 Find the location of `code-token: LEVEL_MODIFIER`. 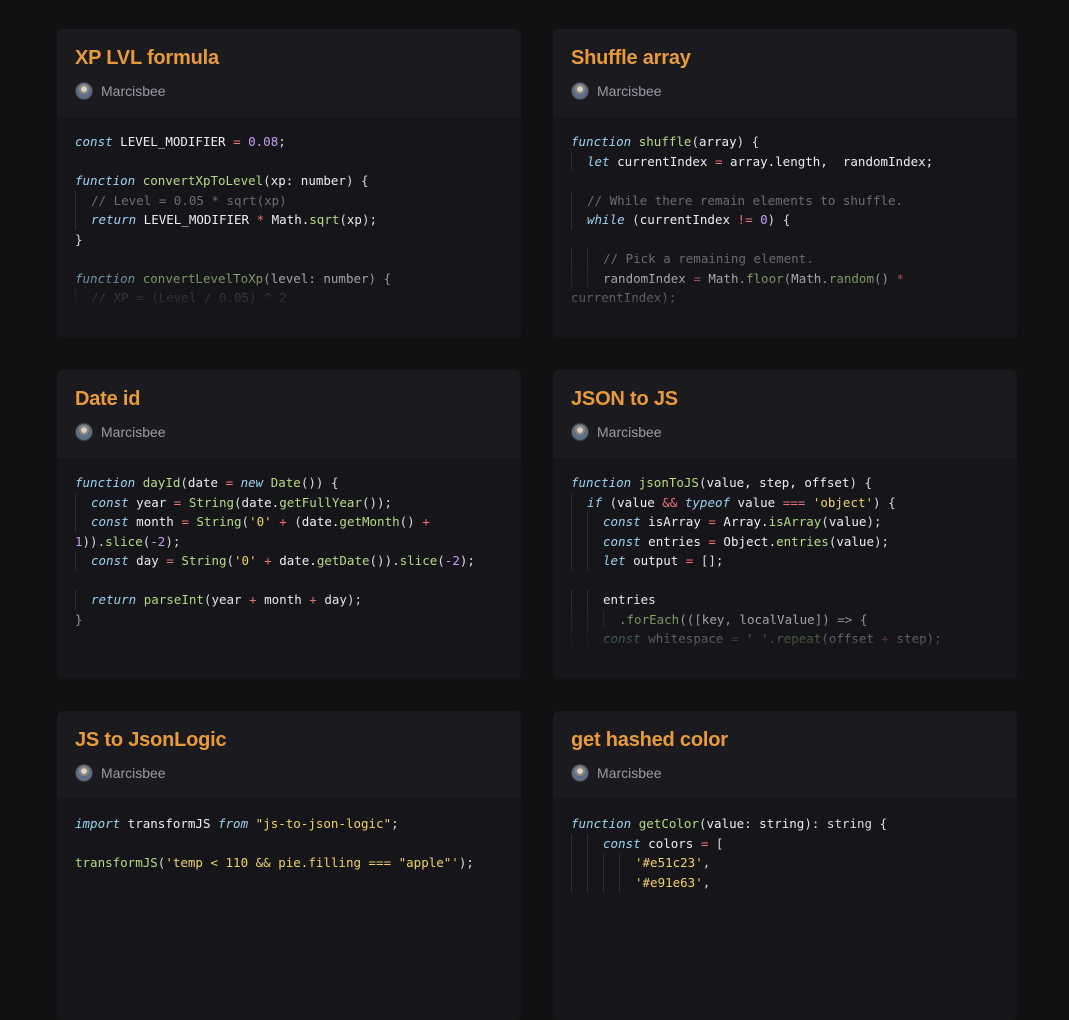

code-token: LEVEL_MODIFIER is located at coordinates (196, 219).